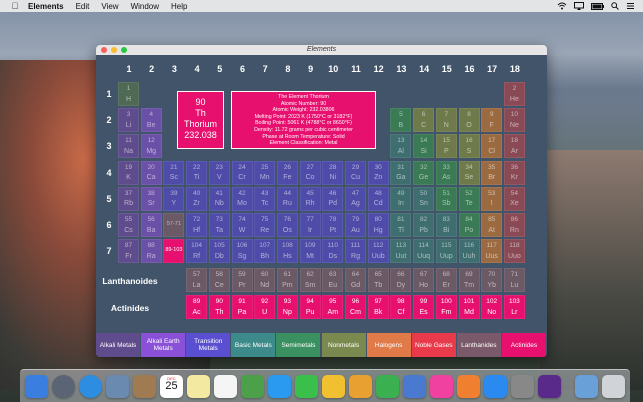 The image size is (643, 402). Describe the element at coordinates (446, 146) in the screenshot. I see `element-cell: 15 P` at that location.